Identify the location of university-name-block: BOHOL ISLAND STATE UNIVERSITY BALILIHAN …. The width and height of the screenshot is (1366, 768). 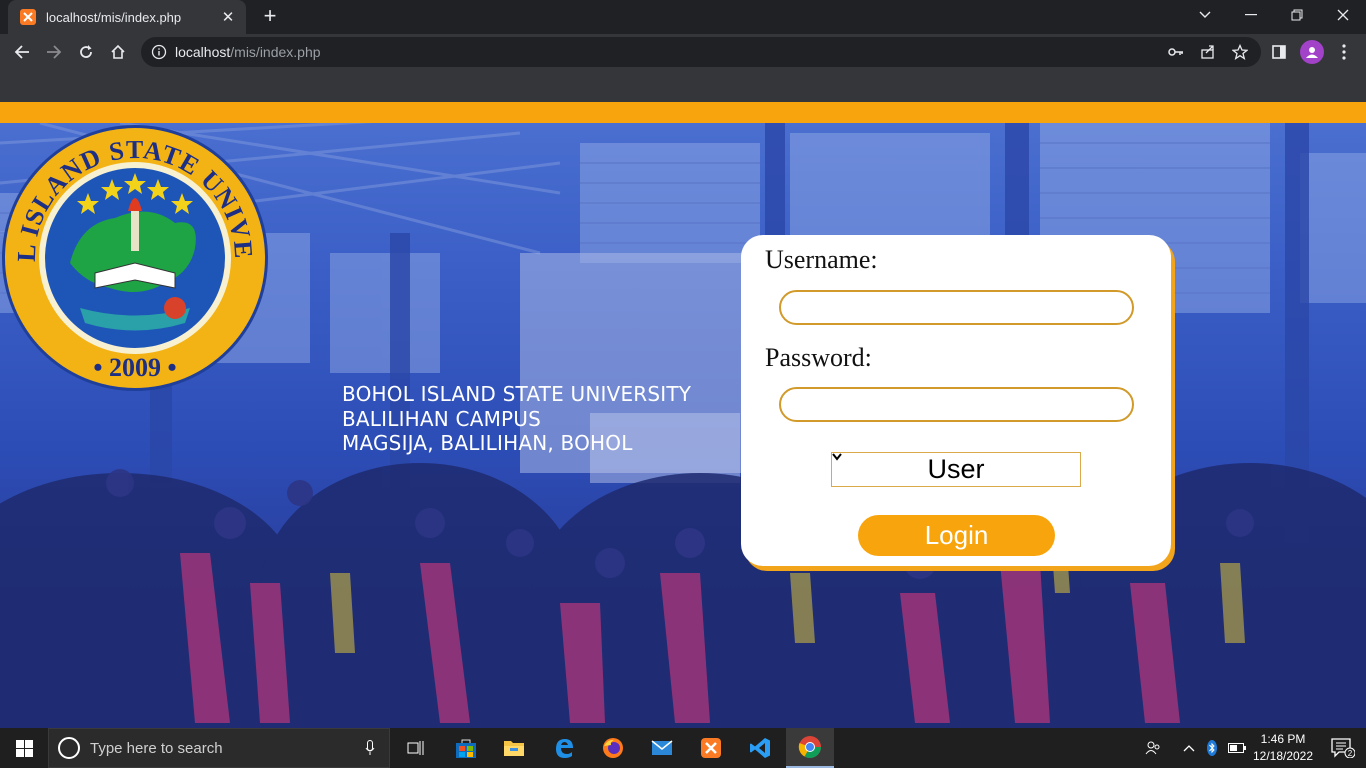
(516, 419).